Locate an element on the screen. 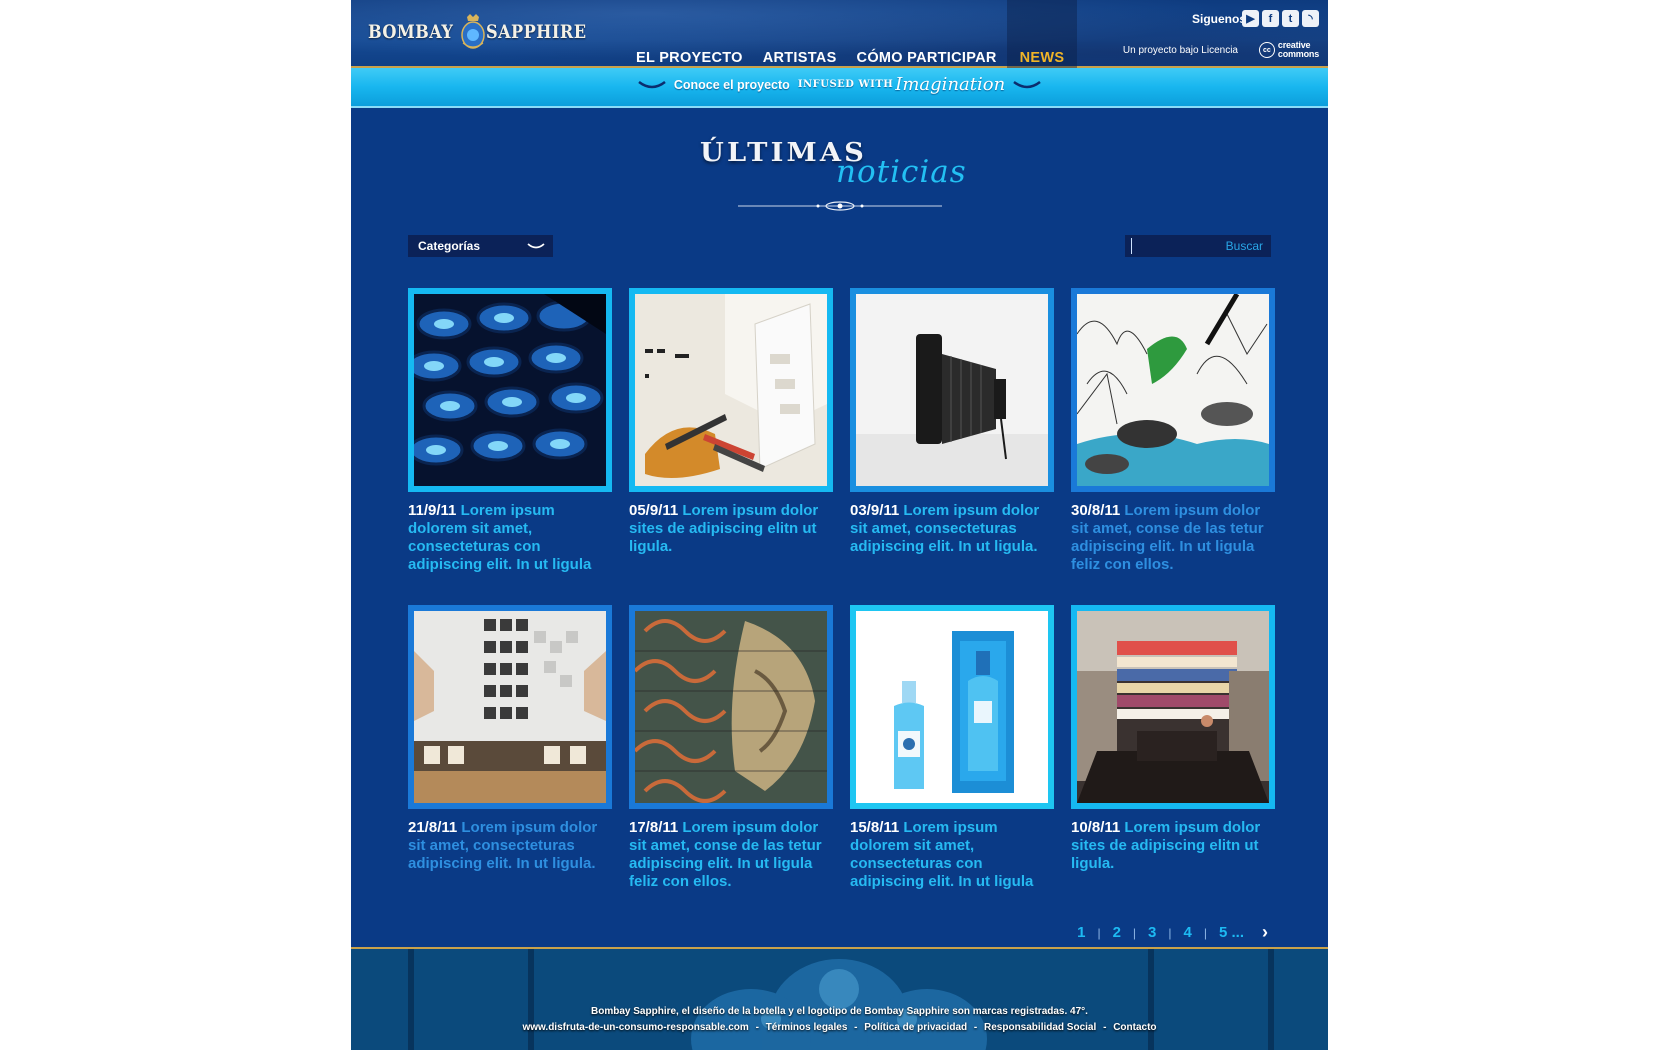 Image resolution: width=1680 pixels, height=1050 pixels. next-page-icon: › is located at coordinates (1265, 932).